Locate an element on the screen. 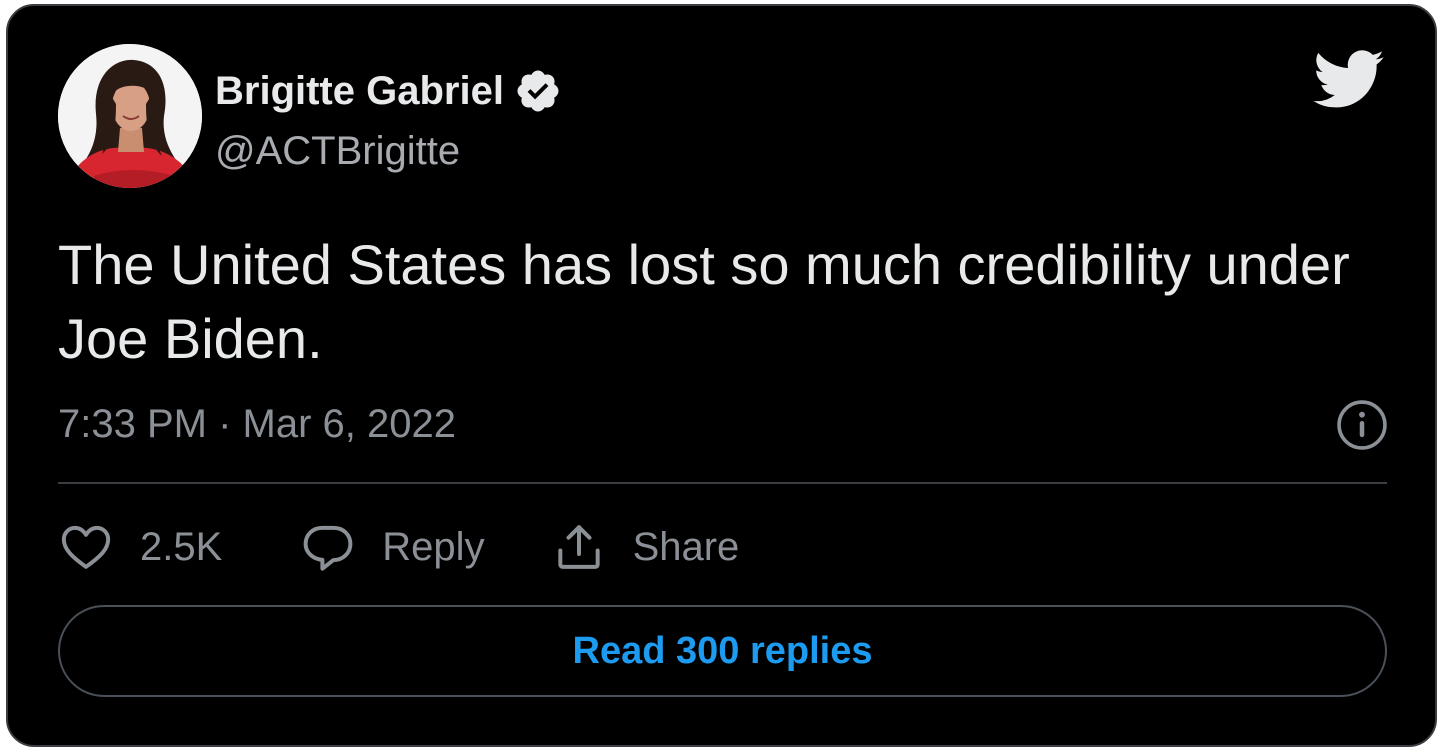 This screenshot has height=751, width=1447. tweet-actions: 2.5K Reply Share is located at coordinates (398, 547).